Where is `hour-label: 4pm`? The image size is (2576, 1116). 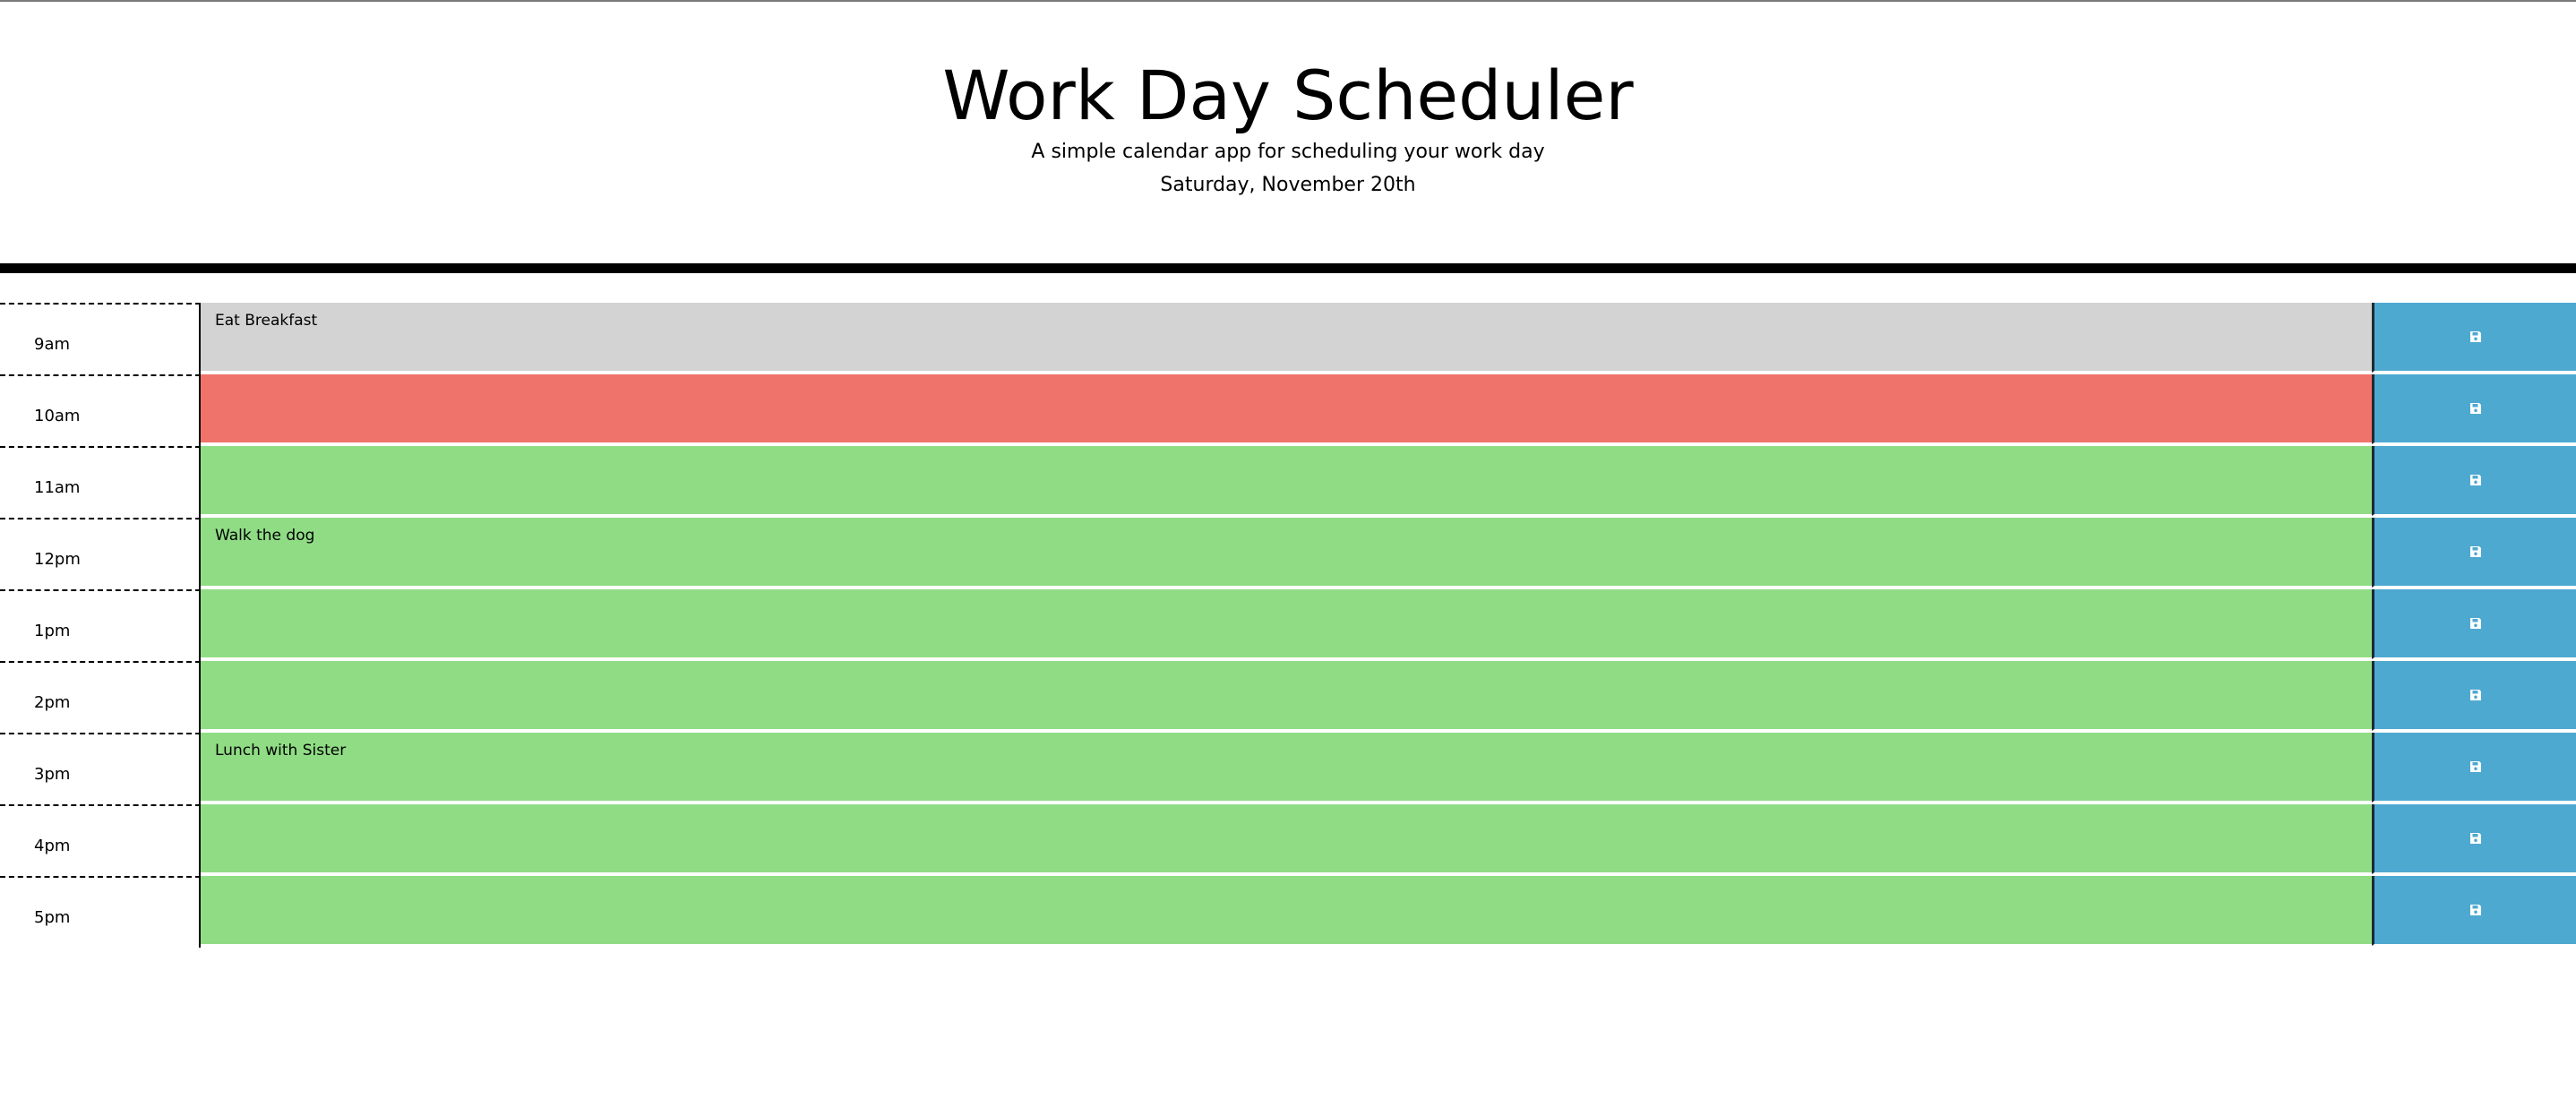
hour-label: 4pm is located at coordinates (100, 840).